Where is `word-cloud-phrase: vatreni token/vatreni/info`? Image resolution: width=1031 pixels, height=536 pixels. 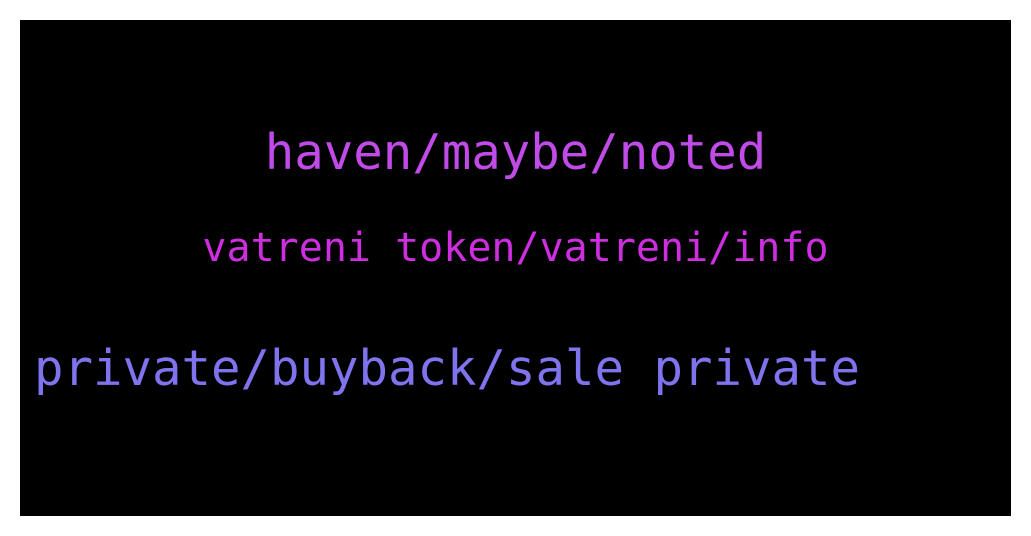 word-cloud-phrase: vatreni token/vatreni/info is located at coordinates (515, 248).